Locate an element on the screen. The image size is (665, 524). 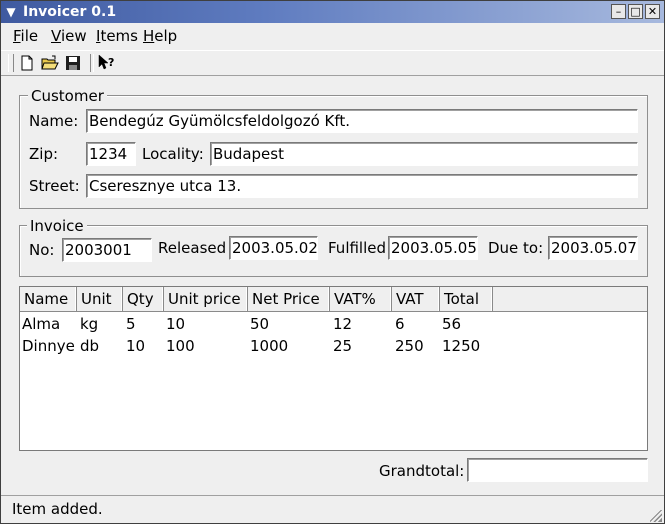
toolbar-handle is located at coordinates (11, 63).